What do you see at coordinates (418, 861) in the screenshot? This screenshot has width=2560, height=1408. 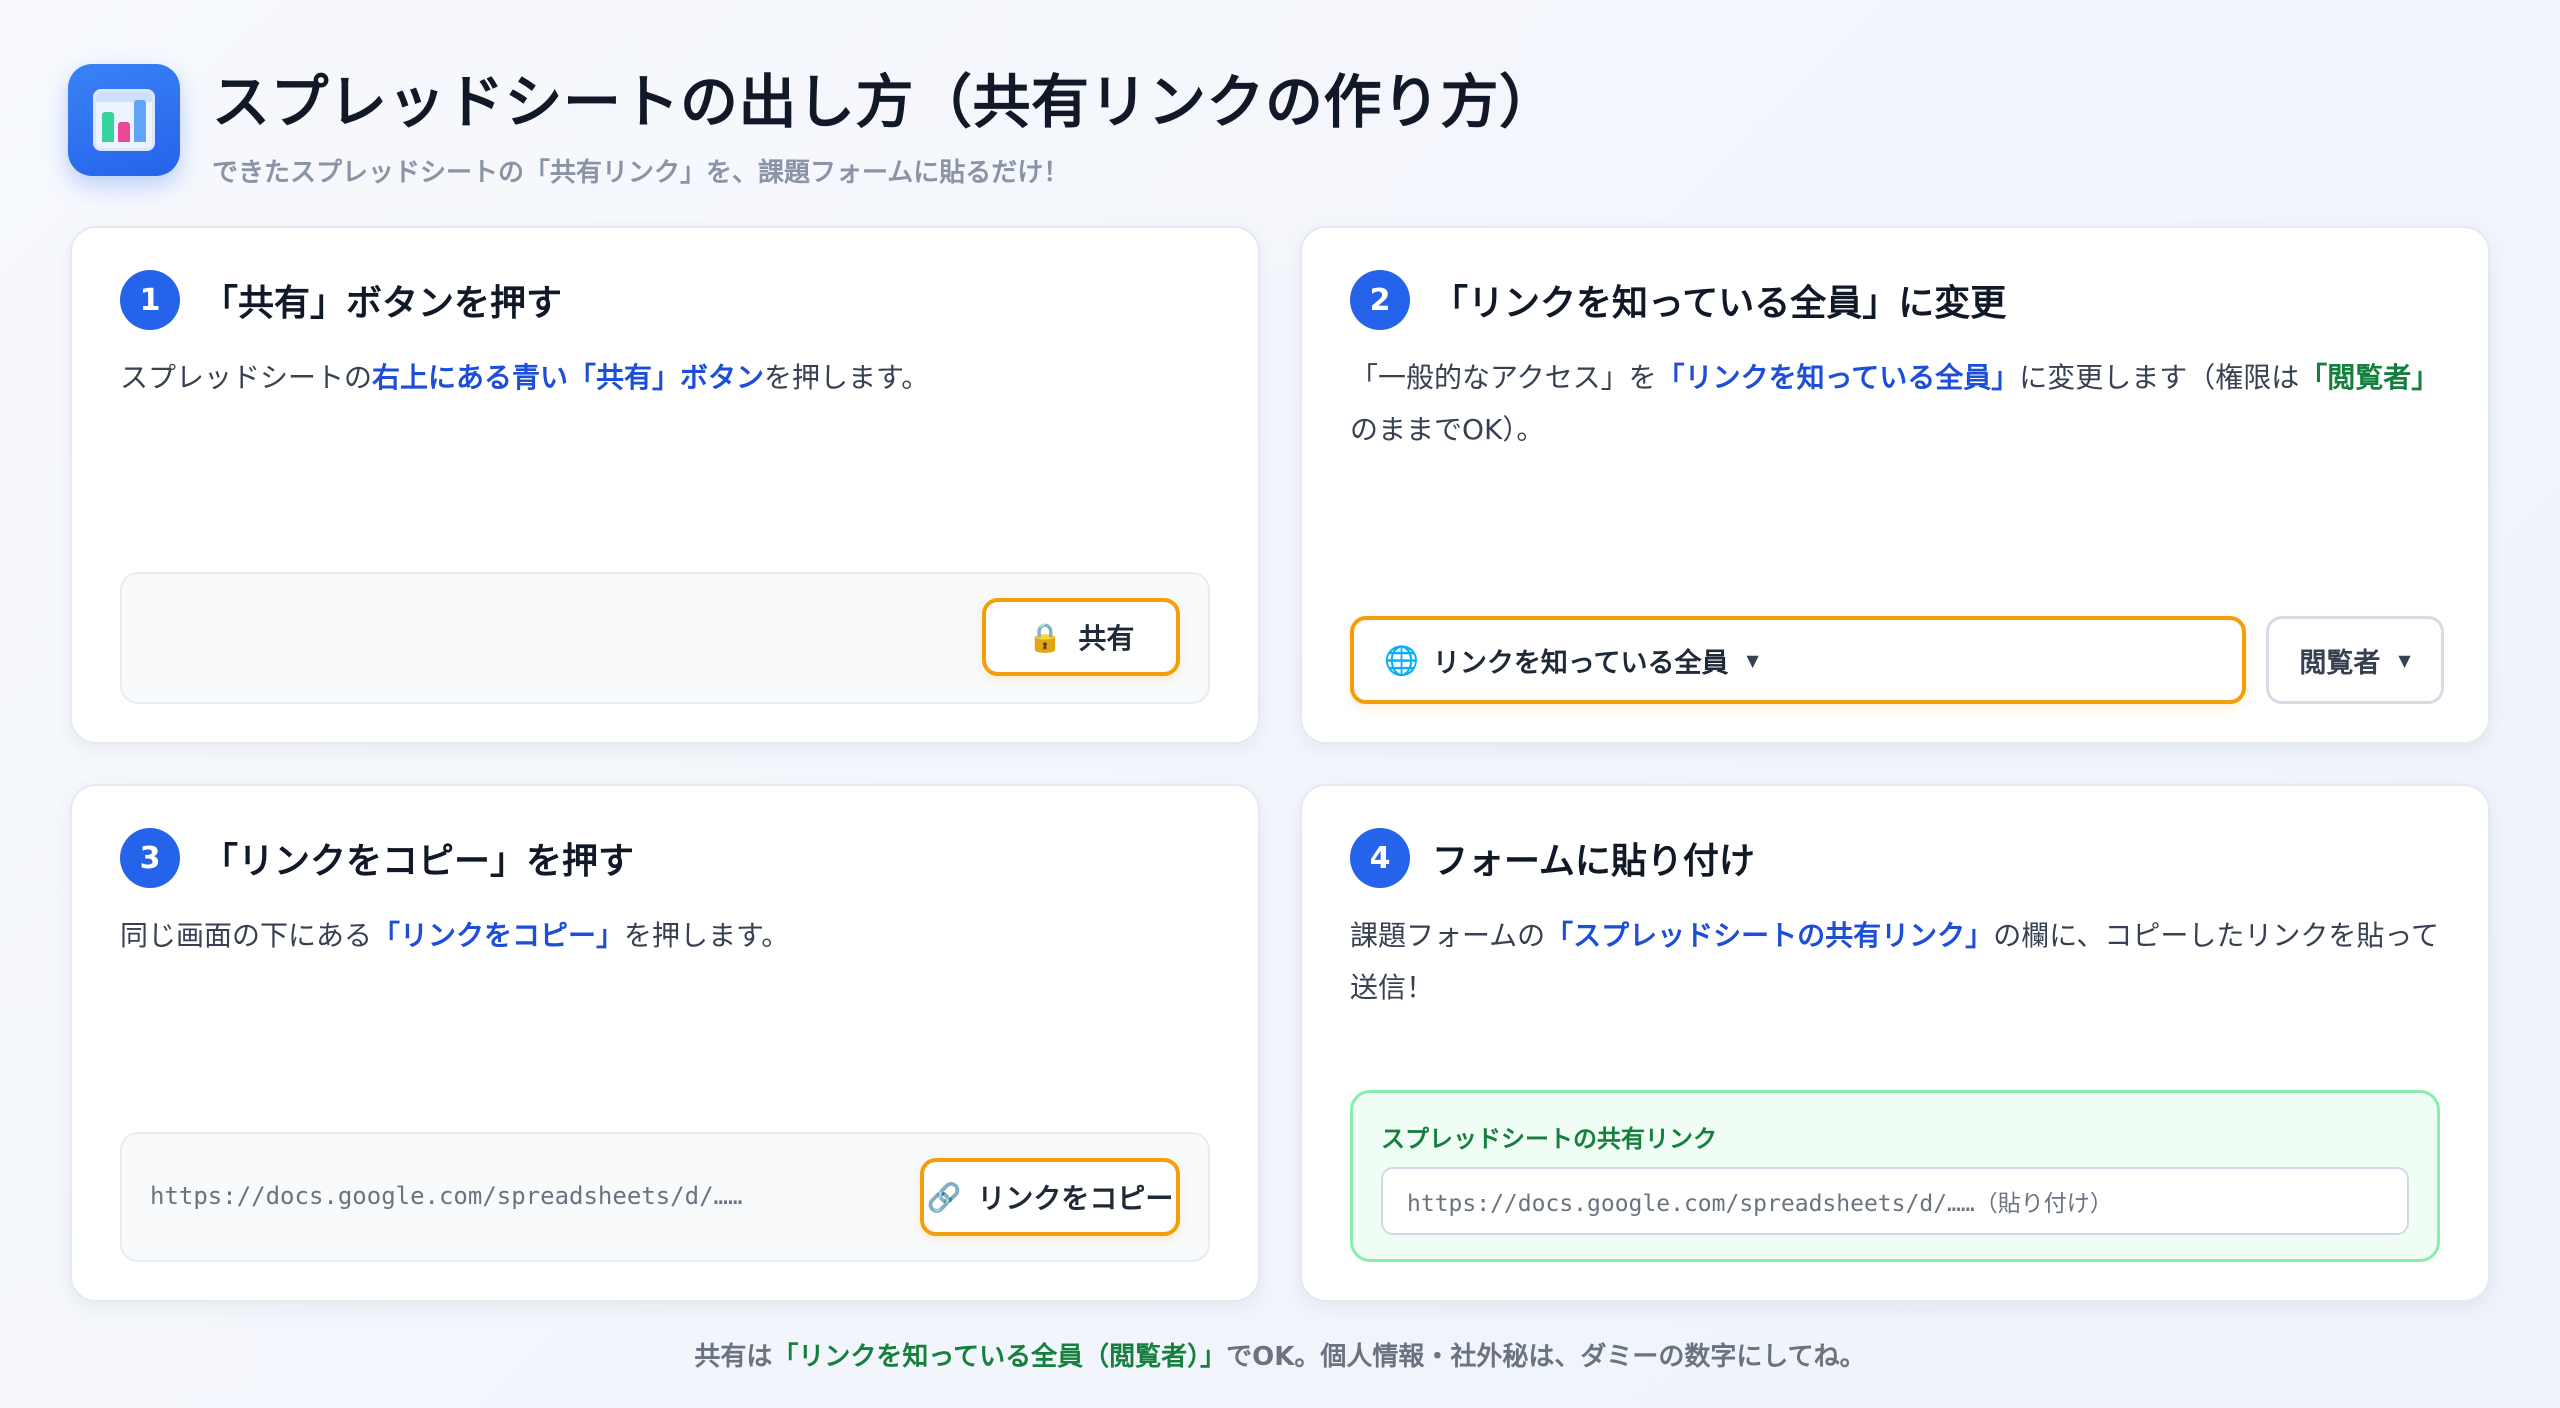 I see `step-title: 「リンクをコピー」を押す` at bounding box center [418, 861].